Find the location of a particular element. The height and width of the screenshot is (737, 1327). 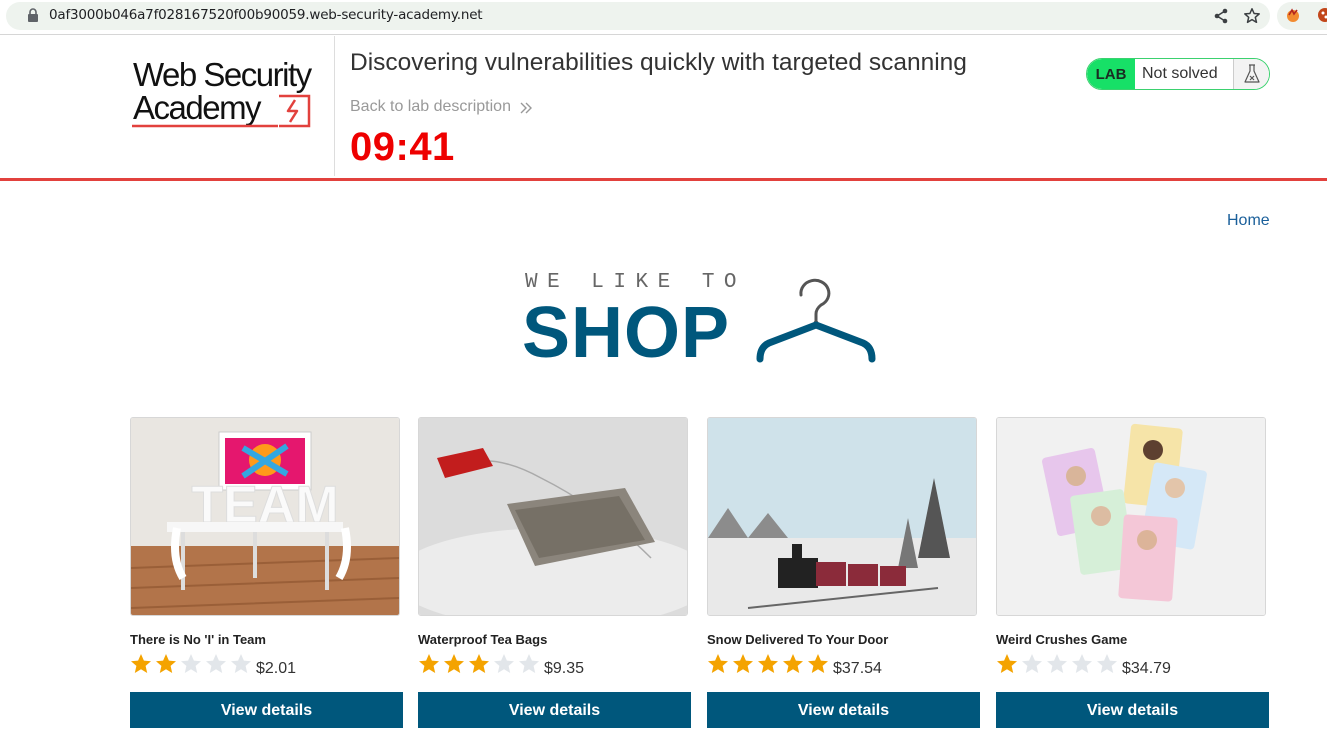

header-vertical-divider is located at coordinates (334, 106).